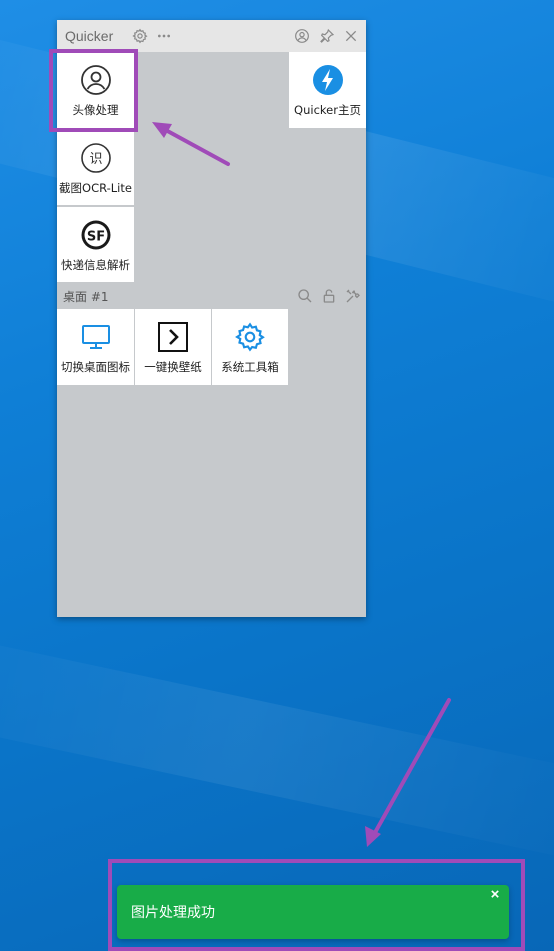 The image size is (554, 951). Describe the element at coordinates (173, 367) in the screenshot. I see `tile-label: 一键换壁纸` at that location.